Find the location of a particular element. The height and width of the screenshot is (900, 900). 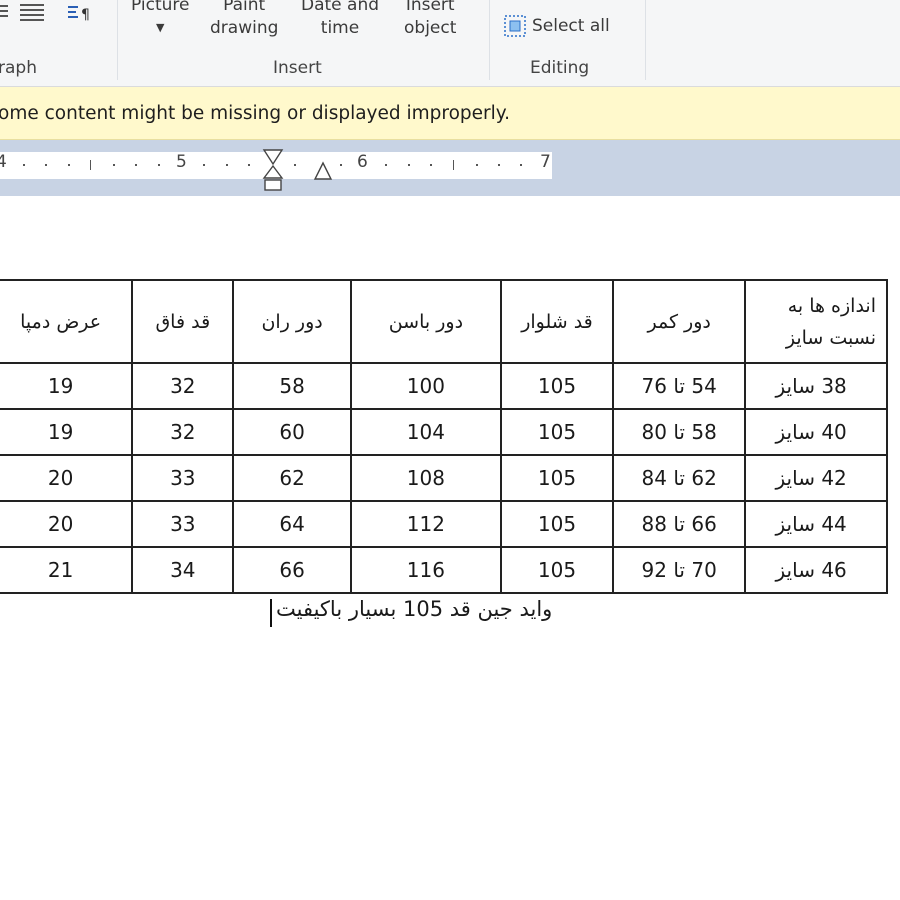

table-header-cell: دور کمر is located at coordinates (679, 321).